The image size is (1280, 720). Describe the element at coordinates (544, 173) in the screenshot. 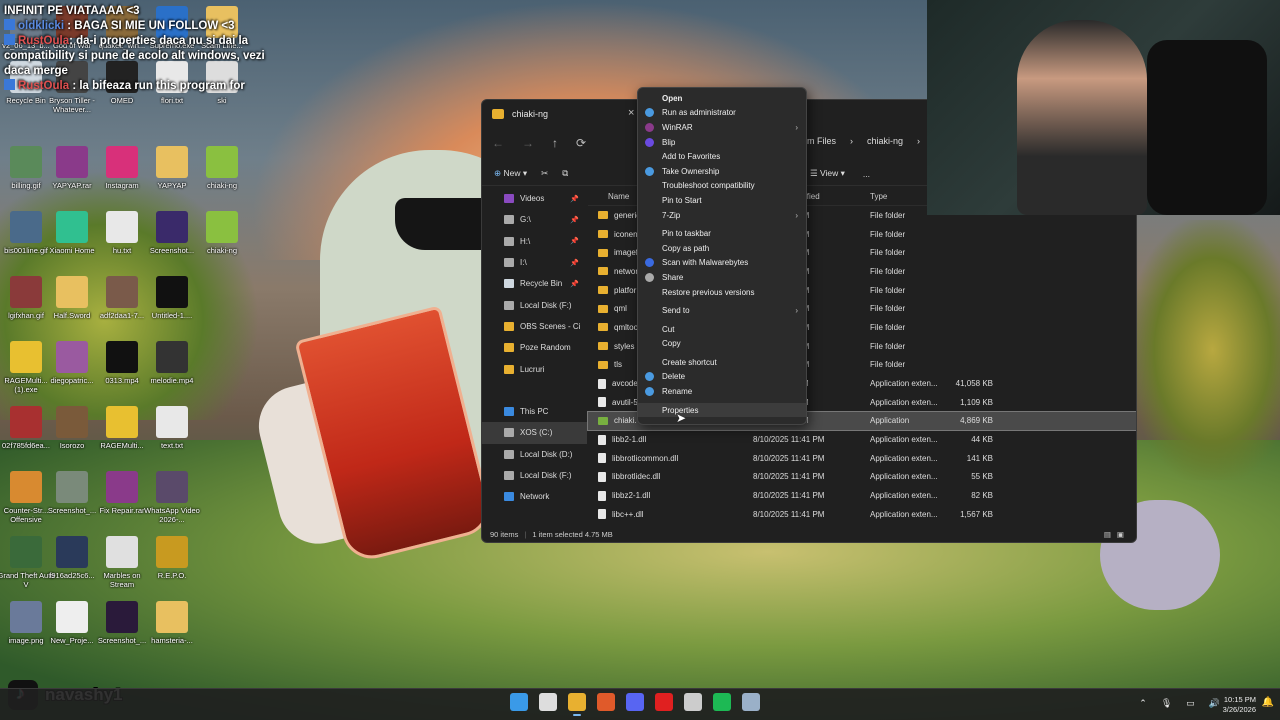

I see `cut-icon: ✂` at that location.